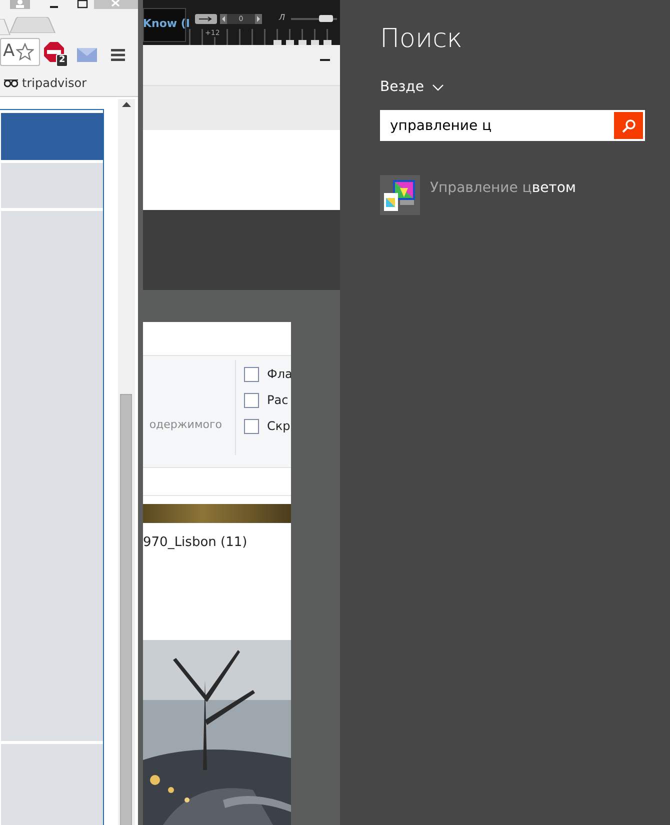 The height and width of the screenshot is (825, 670). I want to click on chevron-down-icon, so click(438, 87).